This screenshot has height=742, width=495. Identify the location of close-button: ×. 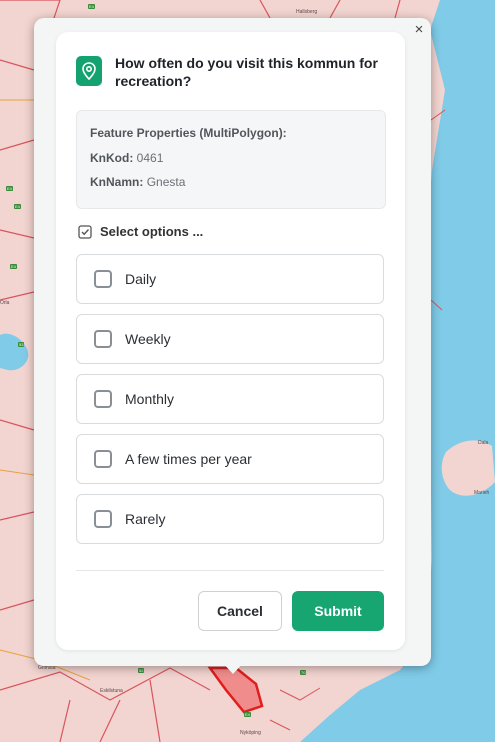
(419, 30).